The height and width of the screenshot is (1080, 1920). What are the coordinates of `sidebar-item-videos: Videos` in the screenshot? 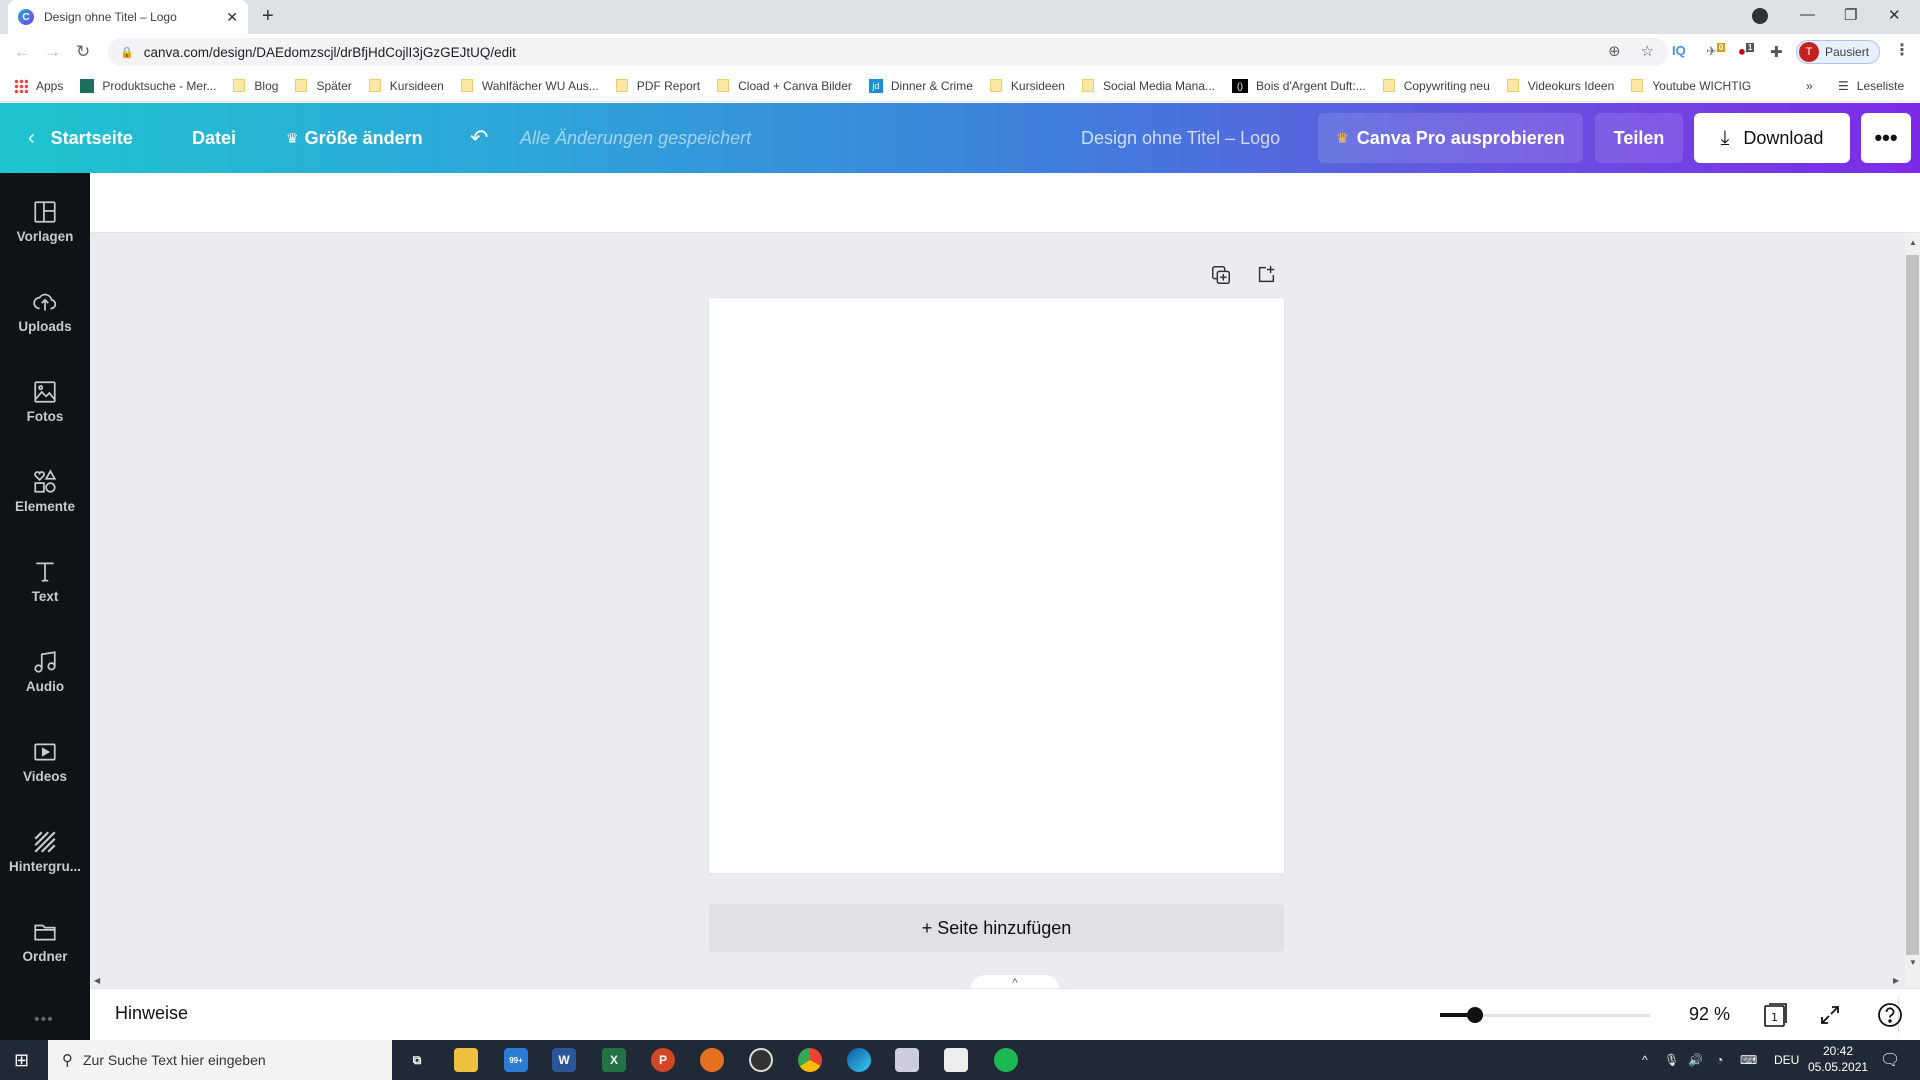 It's located at (45, 761).